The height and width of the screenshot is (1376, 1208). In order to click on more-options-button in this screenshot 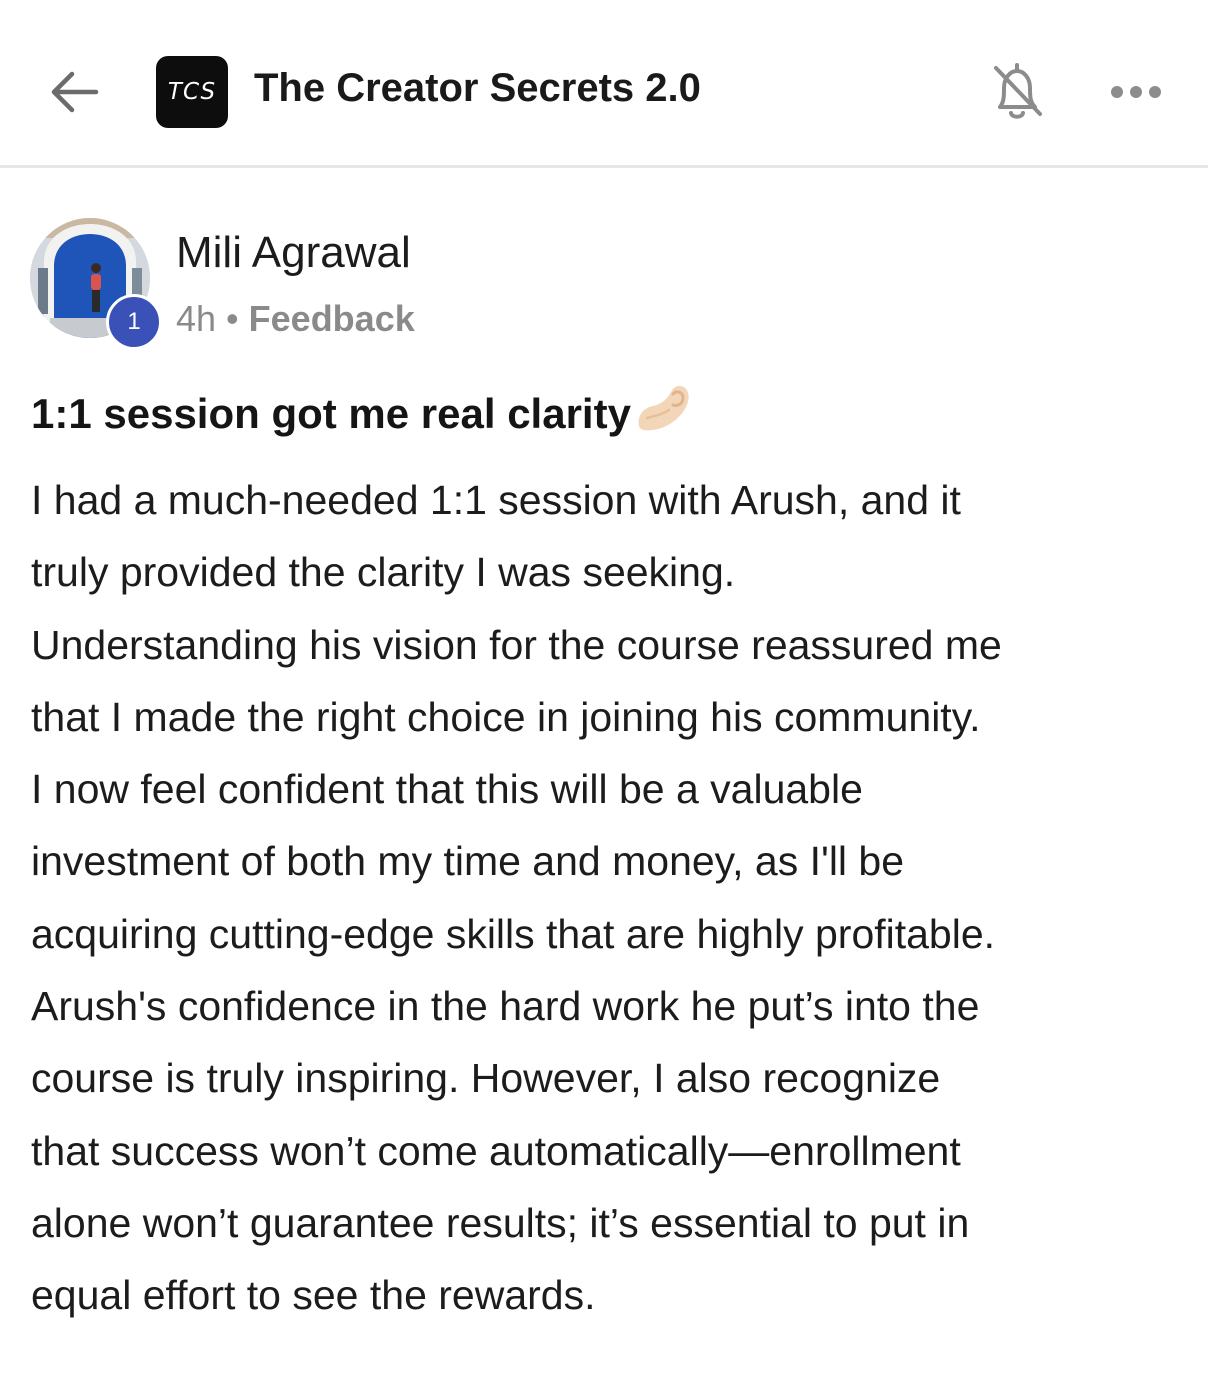, I will do `click(1136, 91)`.